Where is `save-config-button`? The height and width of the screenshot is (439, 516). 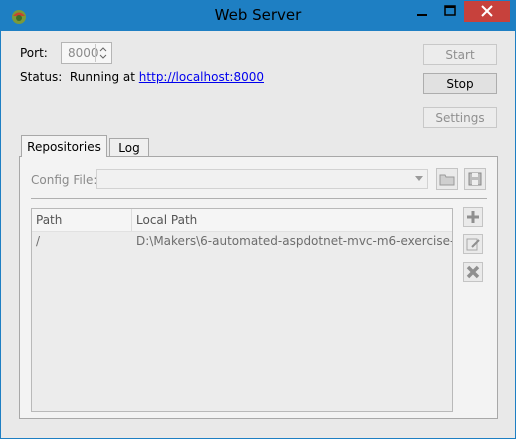 save-config-button is located at coordinates (475, 179).